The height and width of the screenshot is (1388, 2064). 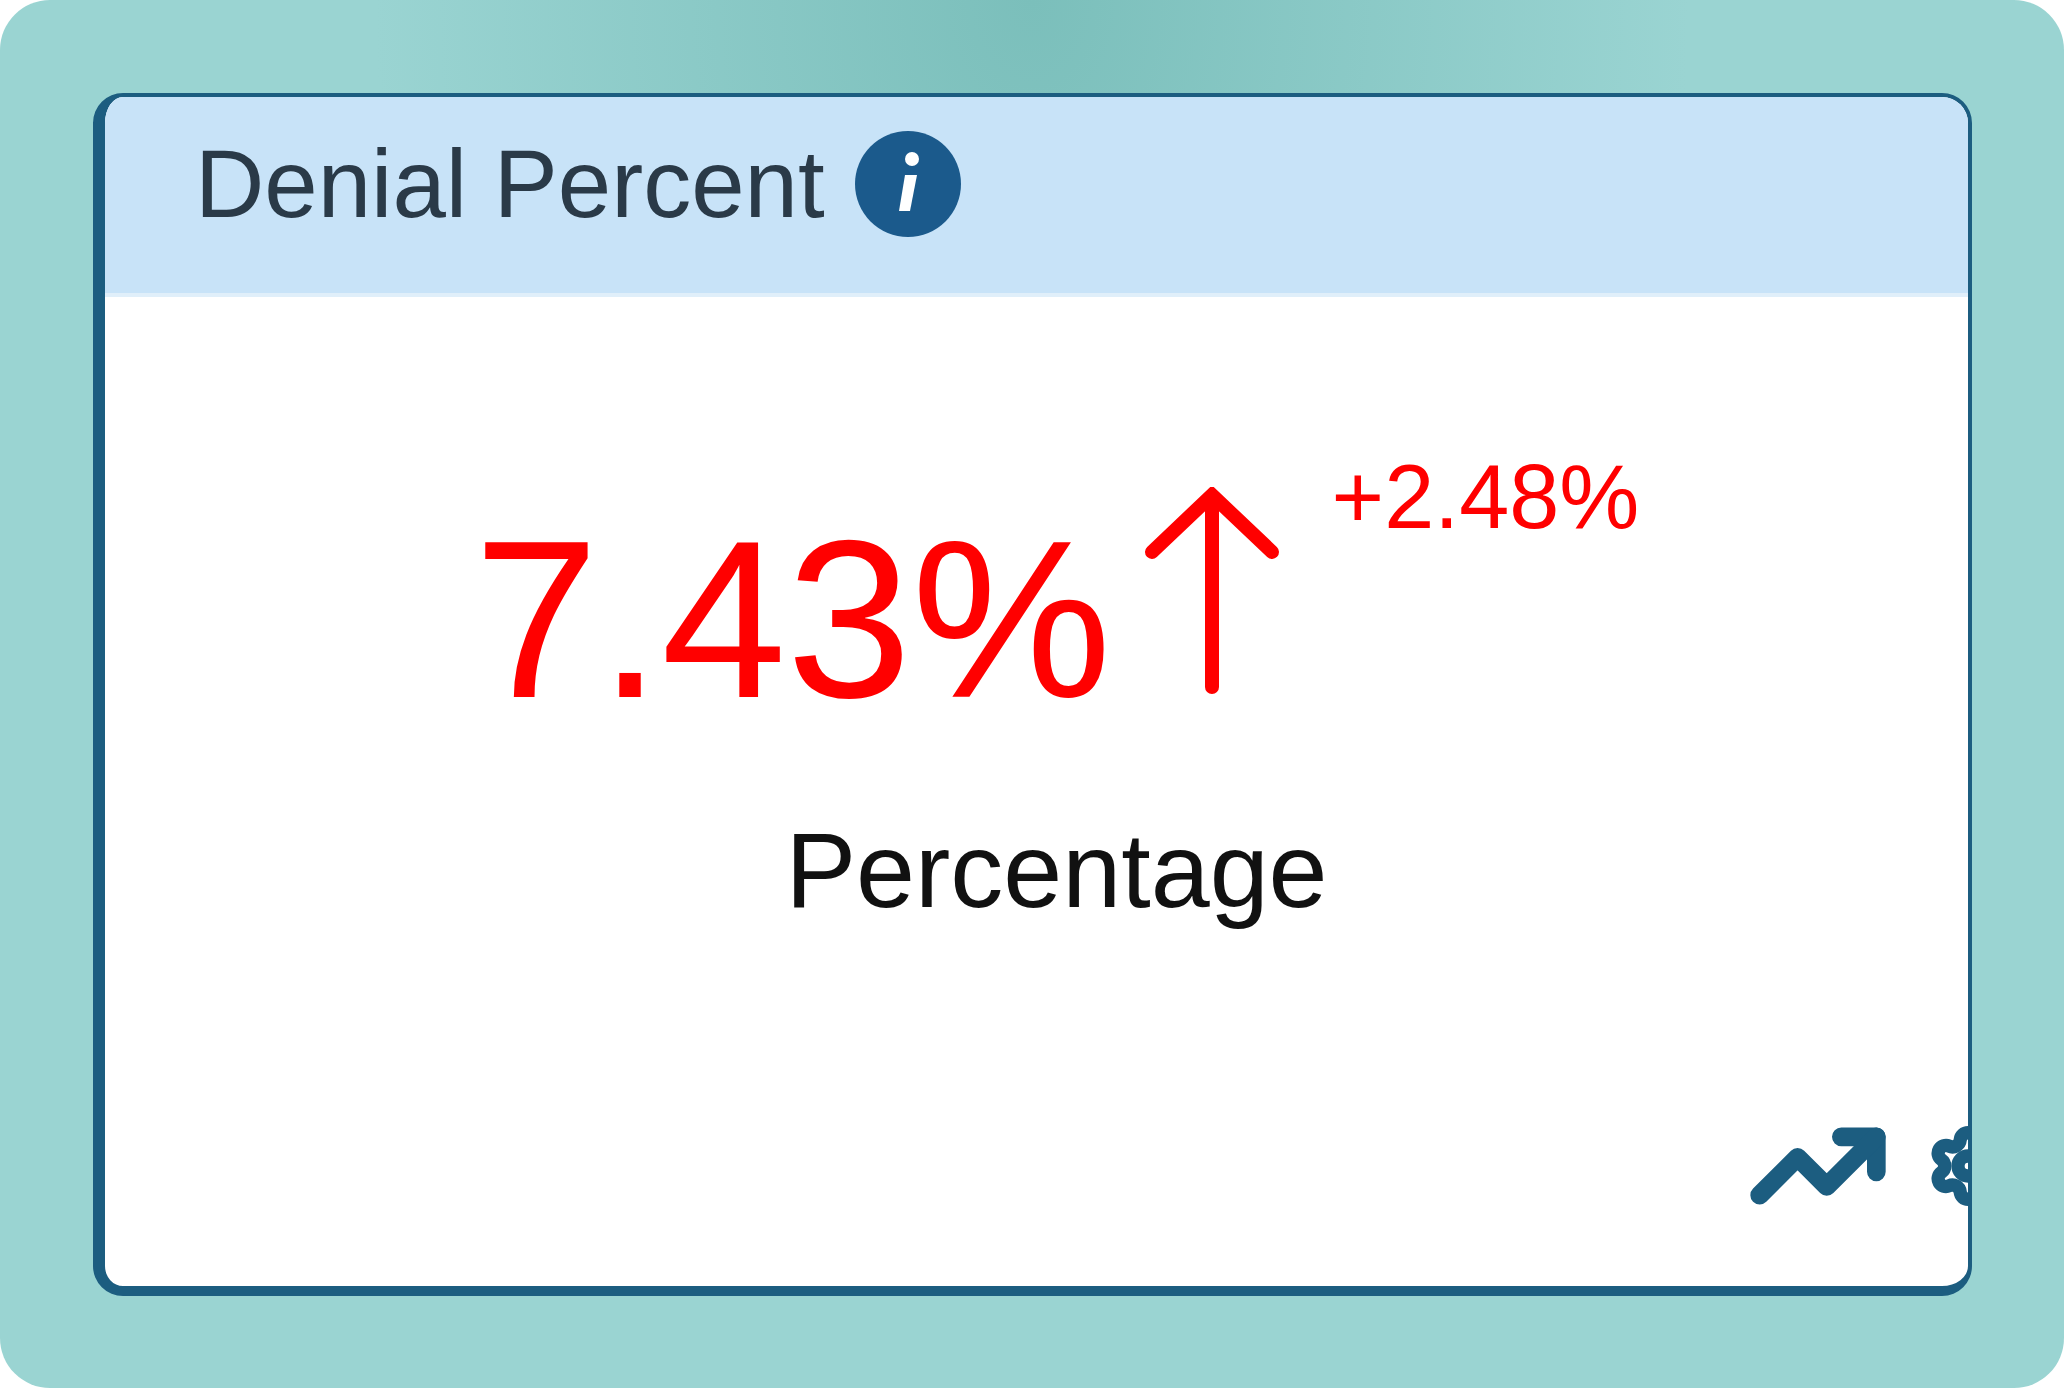 What do you see at coordinates (510, 184) in the screenshot?
I see `widget-title: Denial Percent` at bounding box center [510, 184].